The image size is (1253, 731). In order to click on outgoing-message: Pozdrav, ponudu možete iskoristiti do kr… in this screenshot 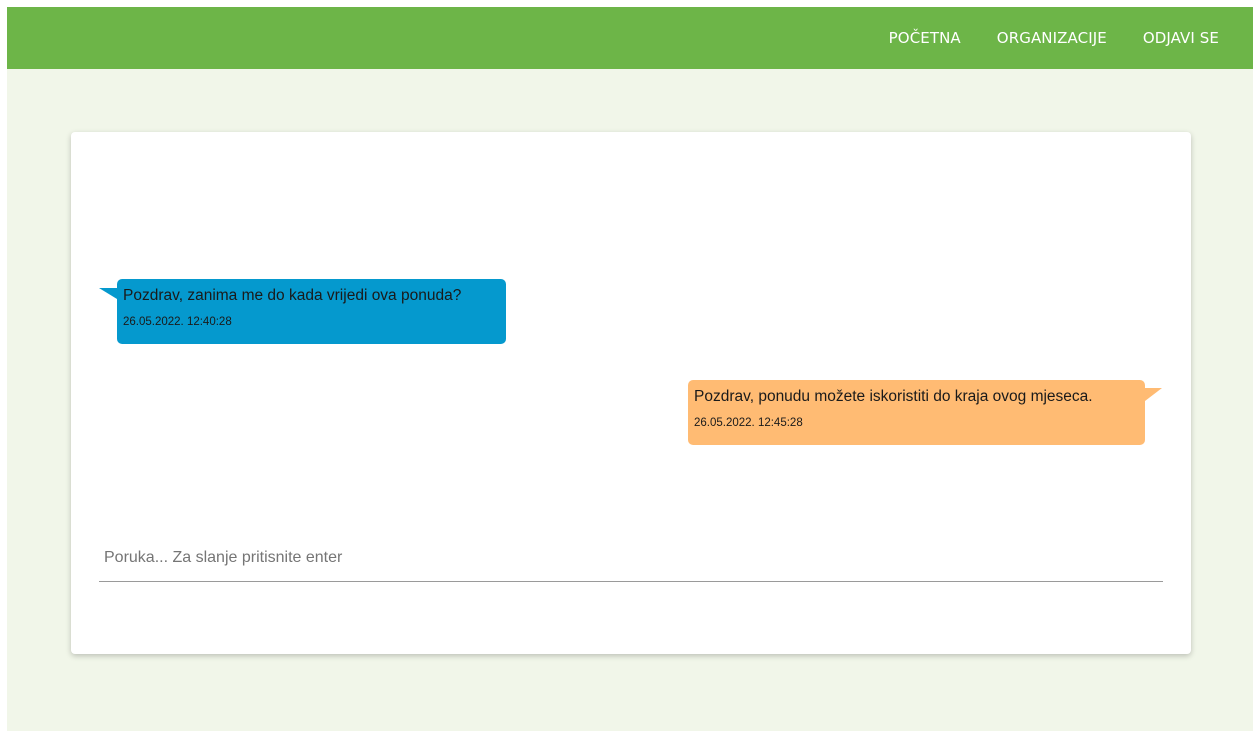, I will do `click(925, 412)`.